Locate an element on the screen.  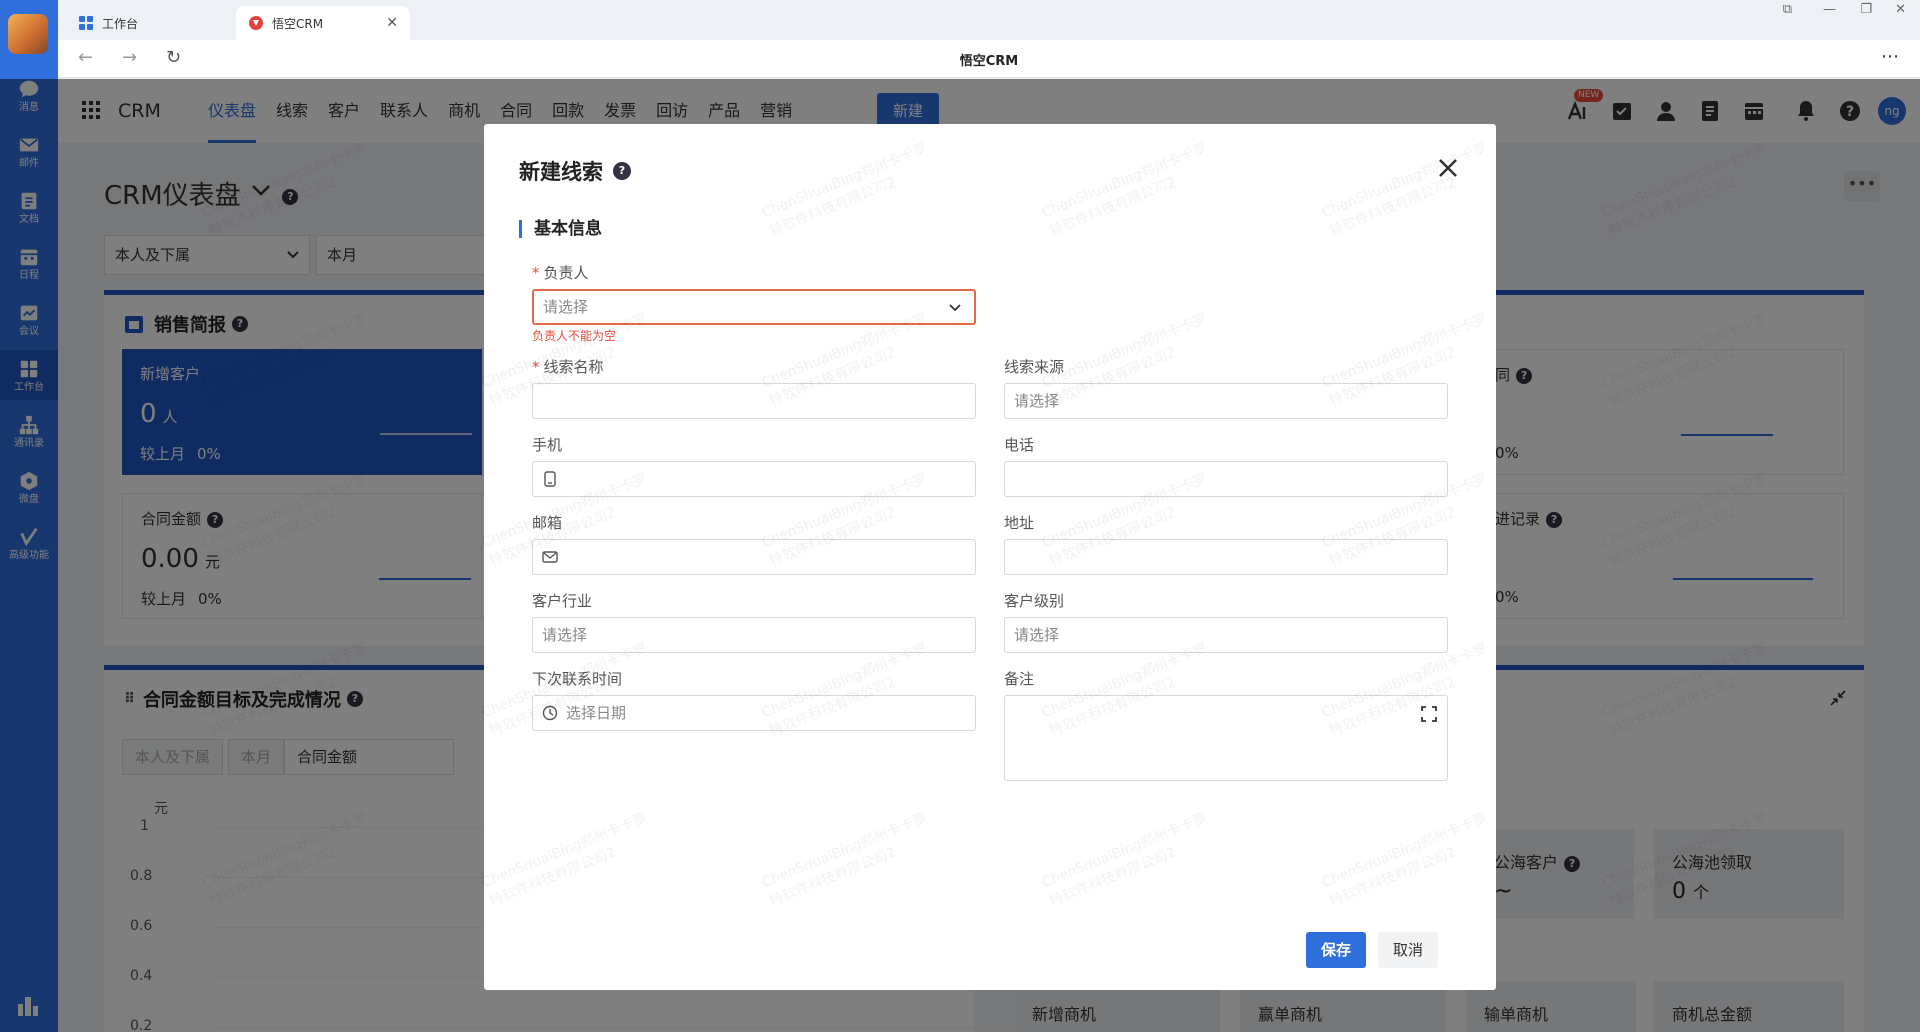
mail-icon is located at coordinates (550, 557).